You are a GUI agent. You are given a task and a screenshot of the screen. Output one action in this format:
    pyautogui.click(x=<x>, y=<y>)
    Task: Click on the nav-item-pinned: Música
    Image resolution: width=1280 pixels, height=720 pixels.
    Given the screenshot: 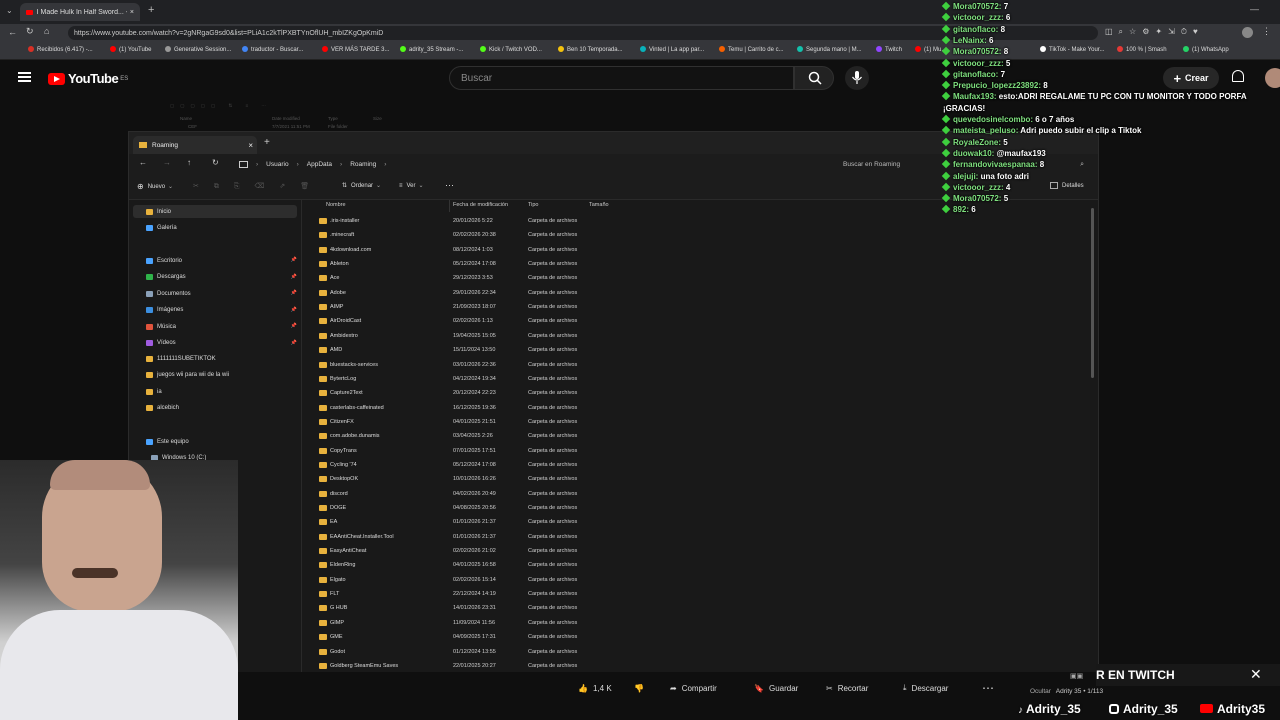 What is the action you would take?
    pyautogui.click(x=161, y=326)
    